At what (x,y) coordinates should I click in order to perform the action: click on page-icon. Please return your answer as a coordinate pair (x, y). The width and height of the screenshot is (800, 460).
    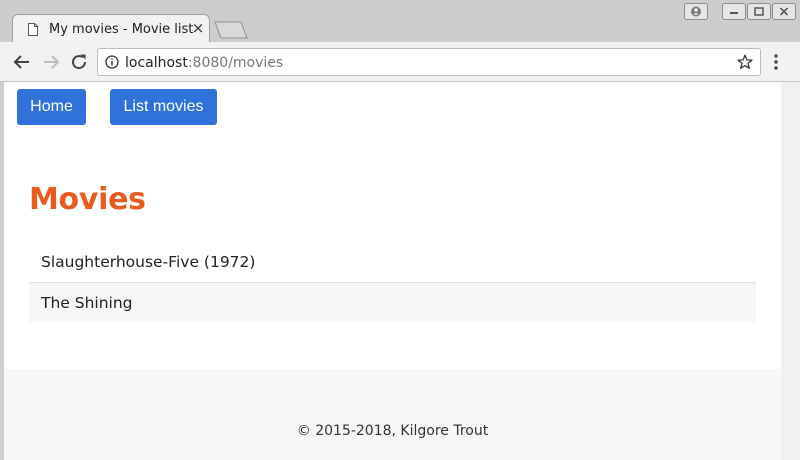
    Looking at the image, I should click on (33, 29).